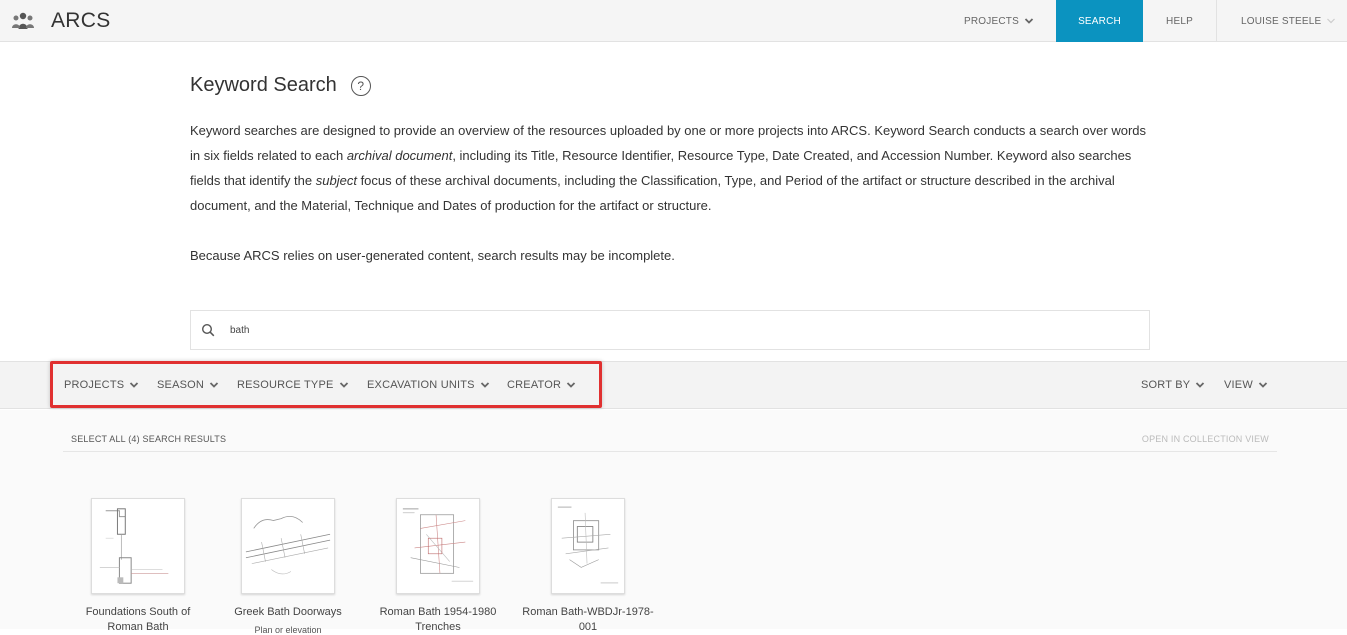 Image resolution: width=1347 pixels, height=635 pixels. Describe the element at coordinates (1205, 439) in the screenshot. I see `open-collection-view-link: OPEN IN COLLECTION VIEW` at that location.